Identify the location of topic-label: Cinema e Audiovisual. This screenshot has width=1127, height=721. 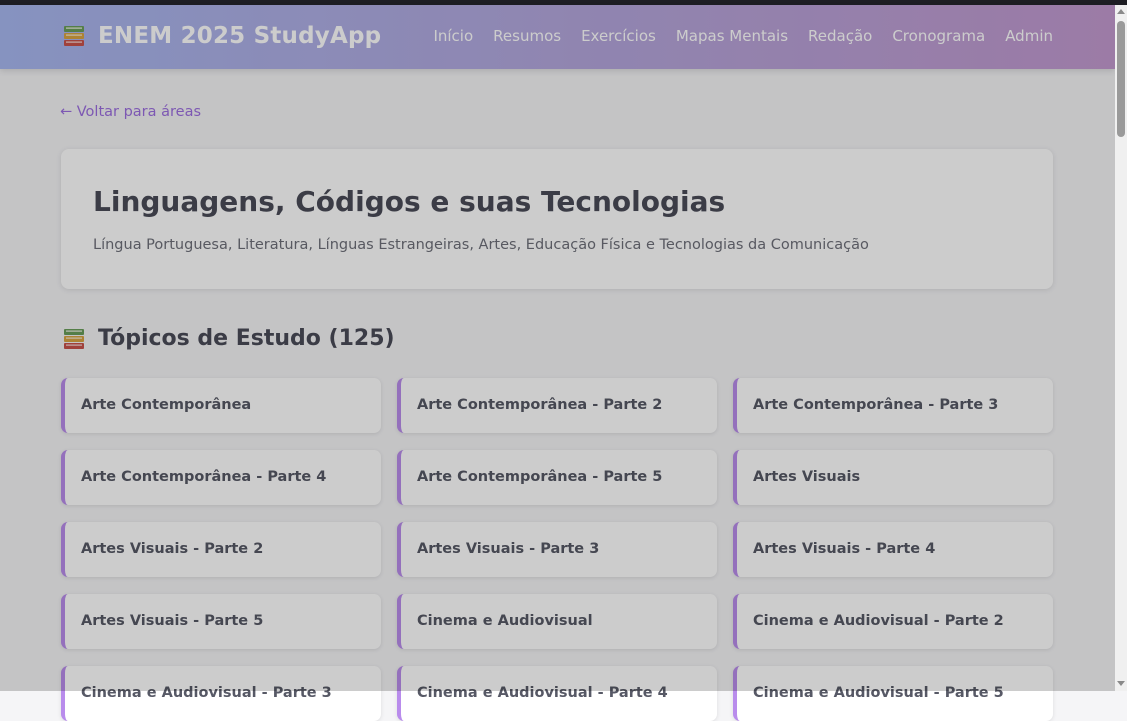
(505, 621).